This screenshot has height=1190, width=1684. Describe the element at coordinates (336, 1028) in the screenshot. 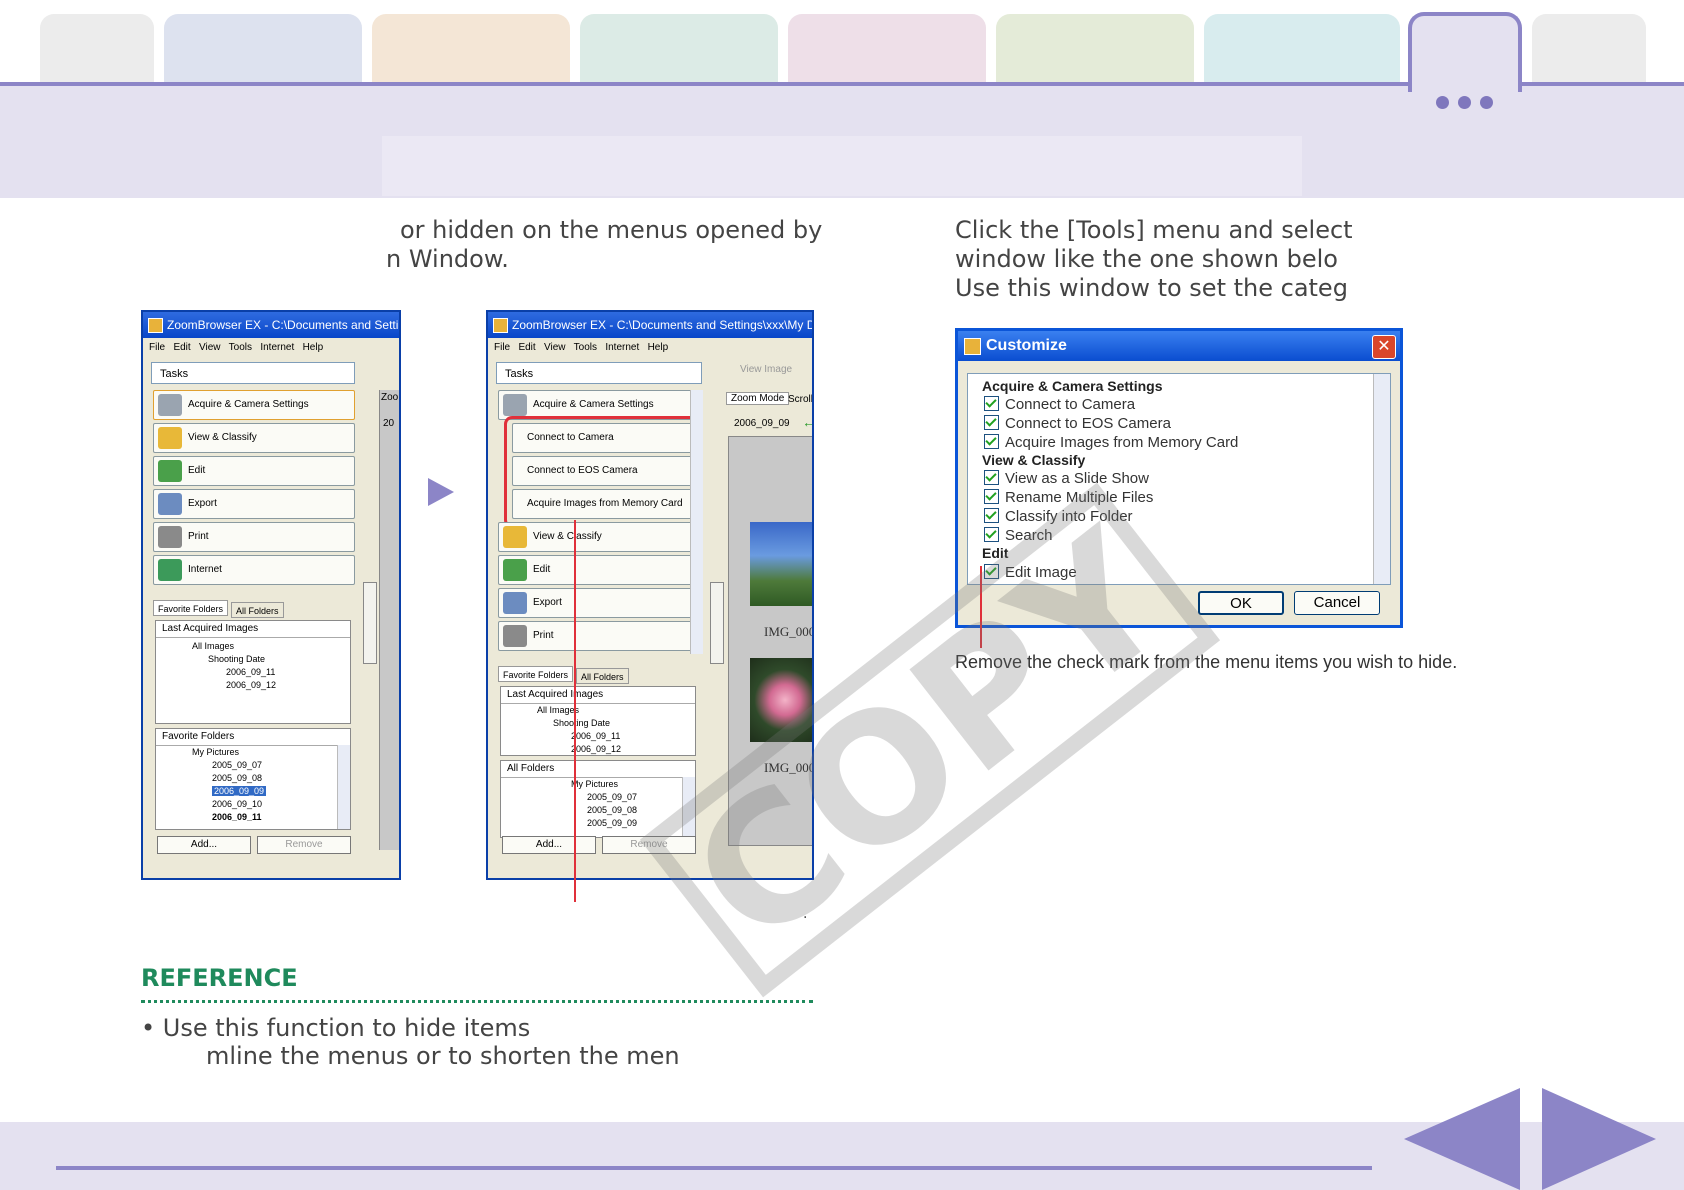

I see `reference-line-1: • Use this function to hide items` at that location.